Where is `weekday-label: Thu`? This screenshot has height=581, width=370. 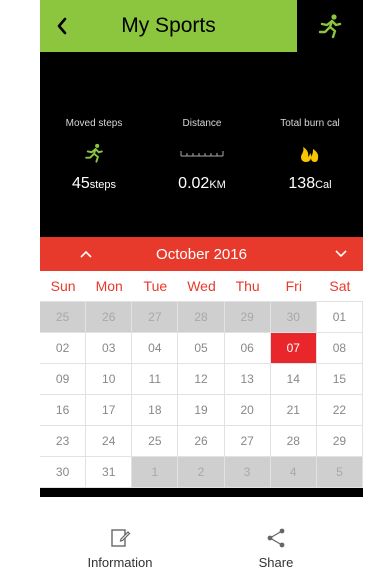 weekday-label: Thu is located at coordinates (247, 286).